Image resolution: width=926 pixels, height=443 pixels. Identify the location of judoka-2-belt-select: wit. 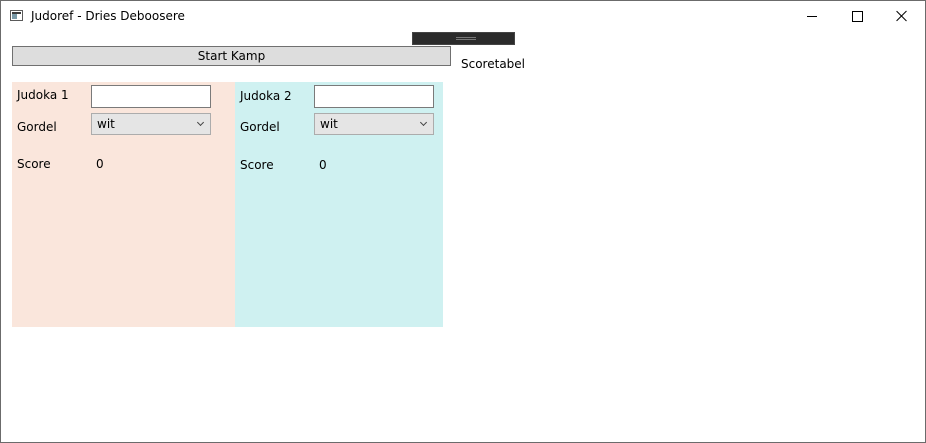
(374, 124).